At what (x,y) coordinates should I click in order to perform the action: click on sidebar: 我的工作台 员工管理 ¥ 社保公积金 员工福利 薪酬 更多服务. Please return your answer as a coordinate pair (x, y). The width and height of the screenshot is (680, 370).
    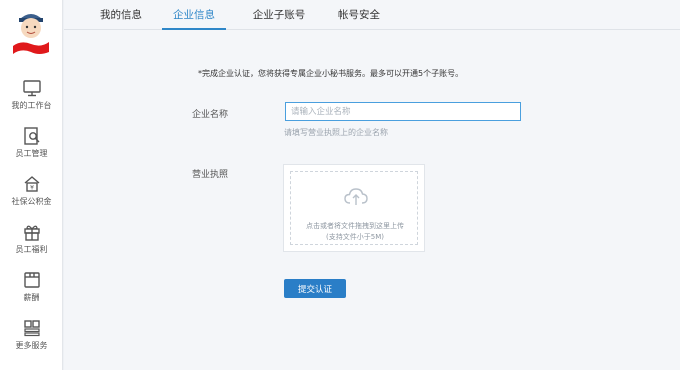
    Looking at the image, I should click on (31, 185).